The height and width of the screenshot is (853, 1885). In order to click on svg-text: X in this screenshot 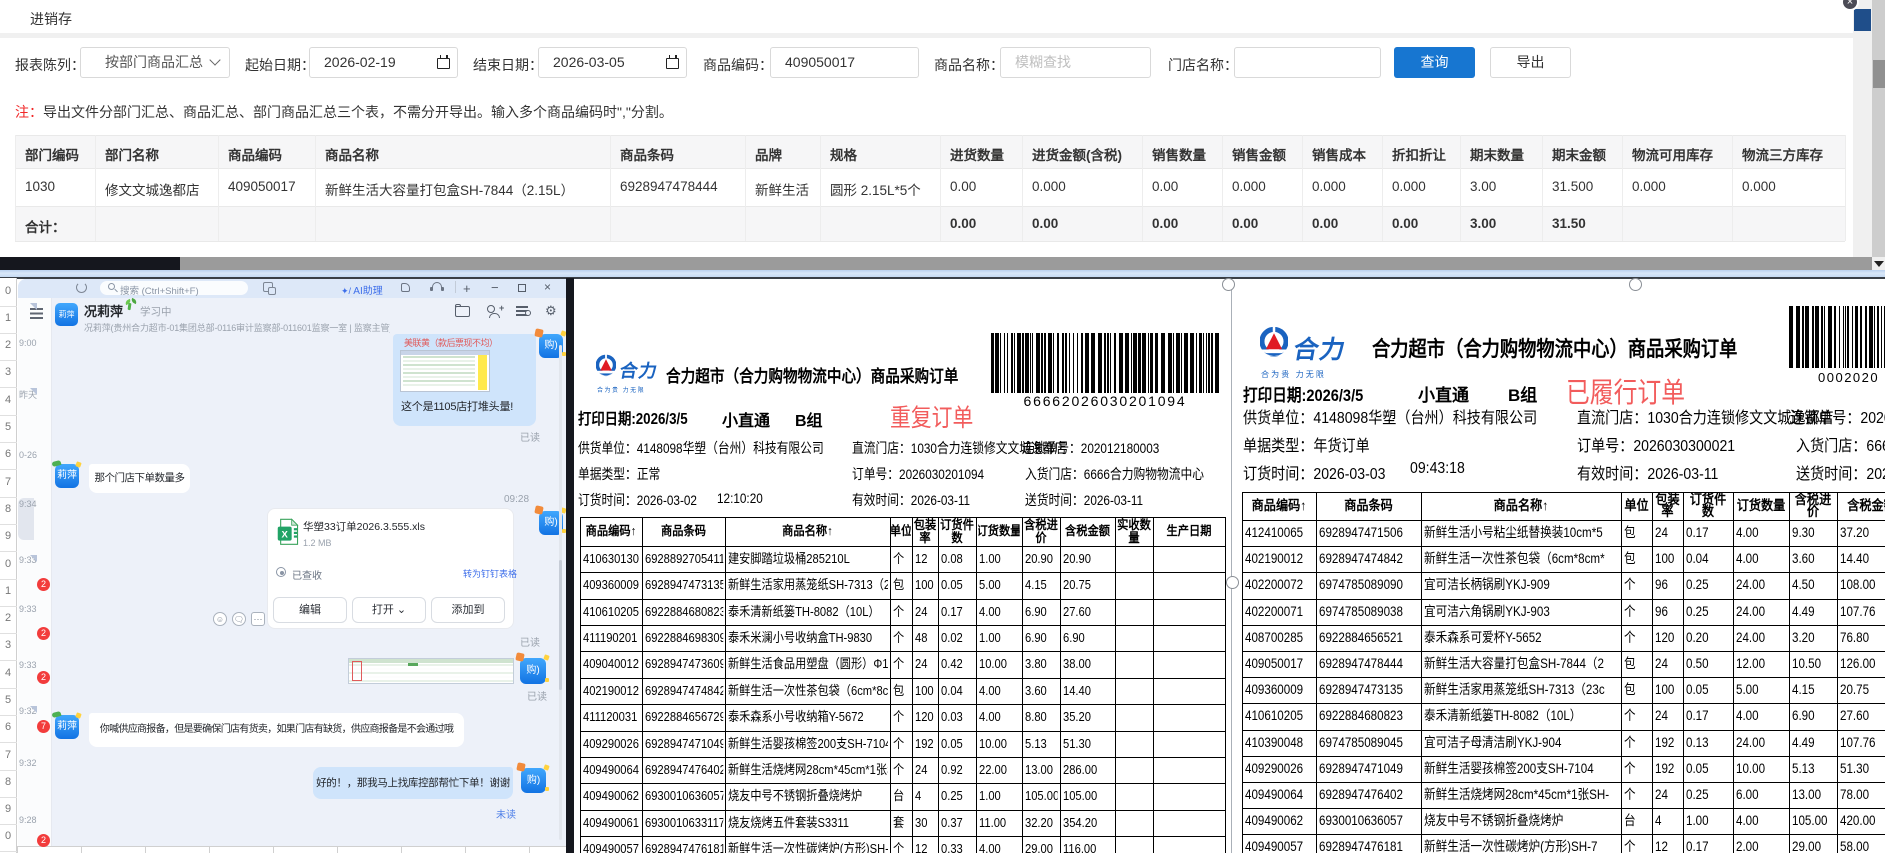, I will do `click(285, 534)`.